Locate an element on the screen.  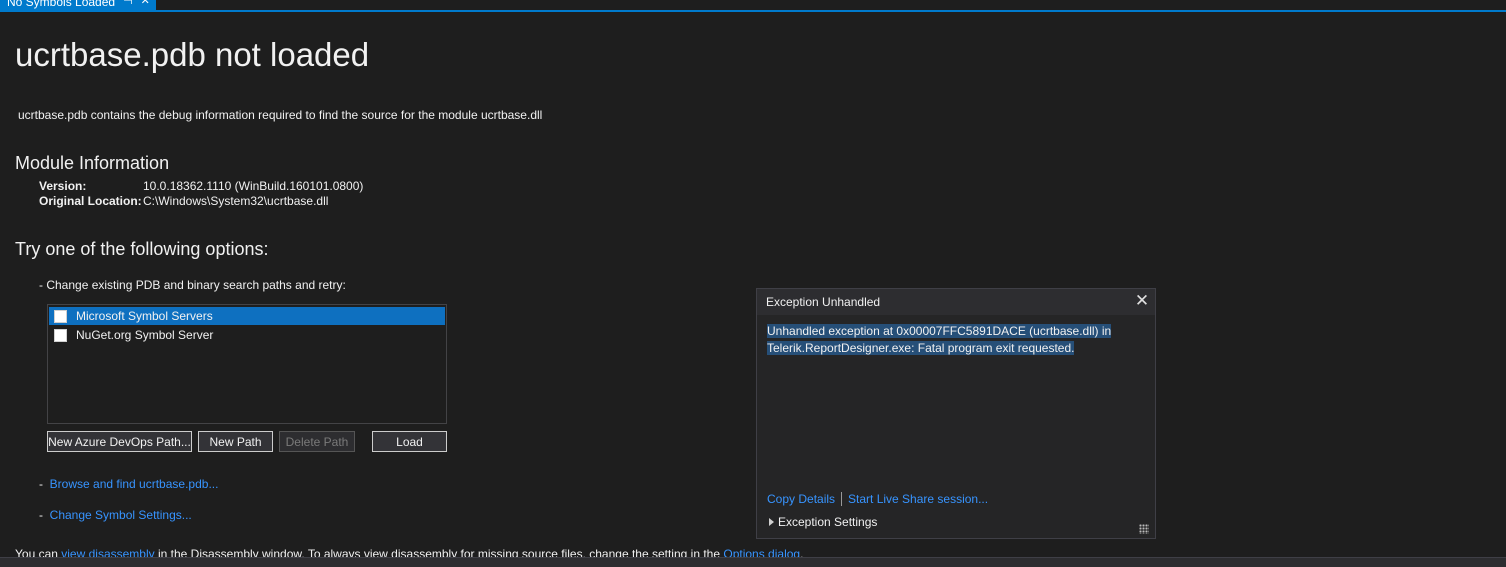
server-label-microsoft: Microsoft Symbol Servers is located at coordinates (144, 316).